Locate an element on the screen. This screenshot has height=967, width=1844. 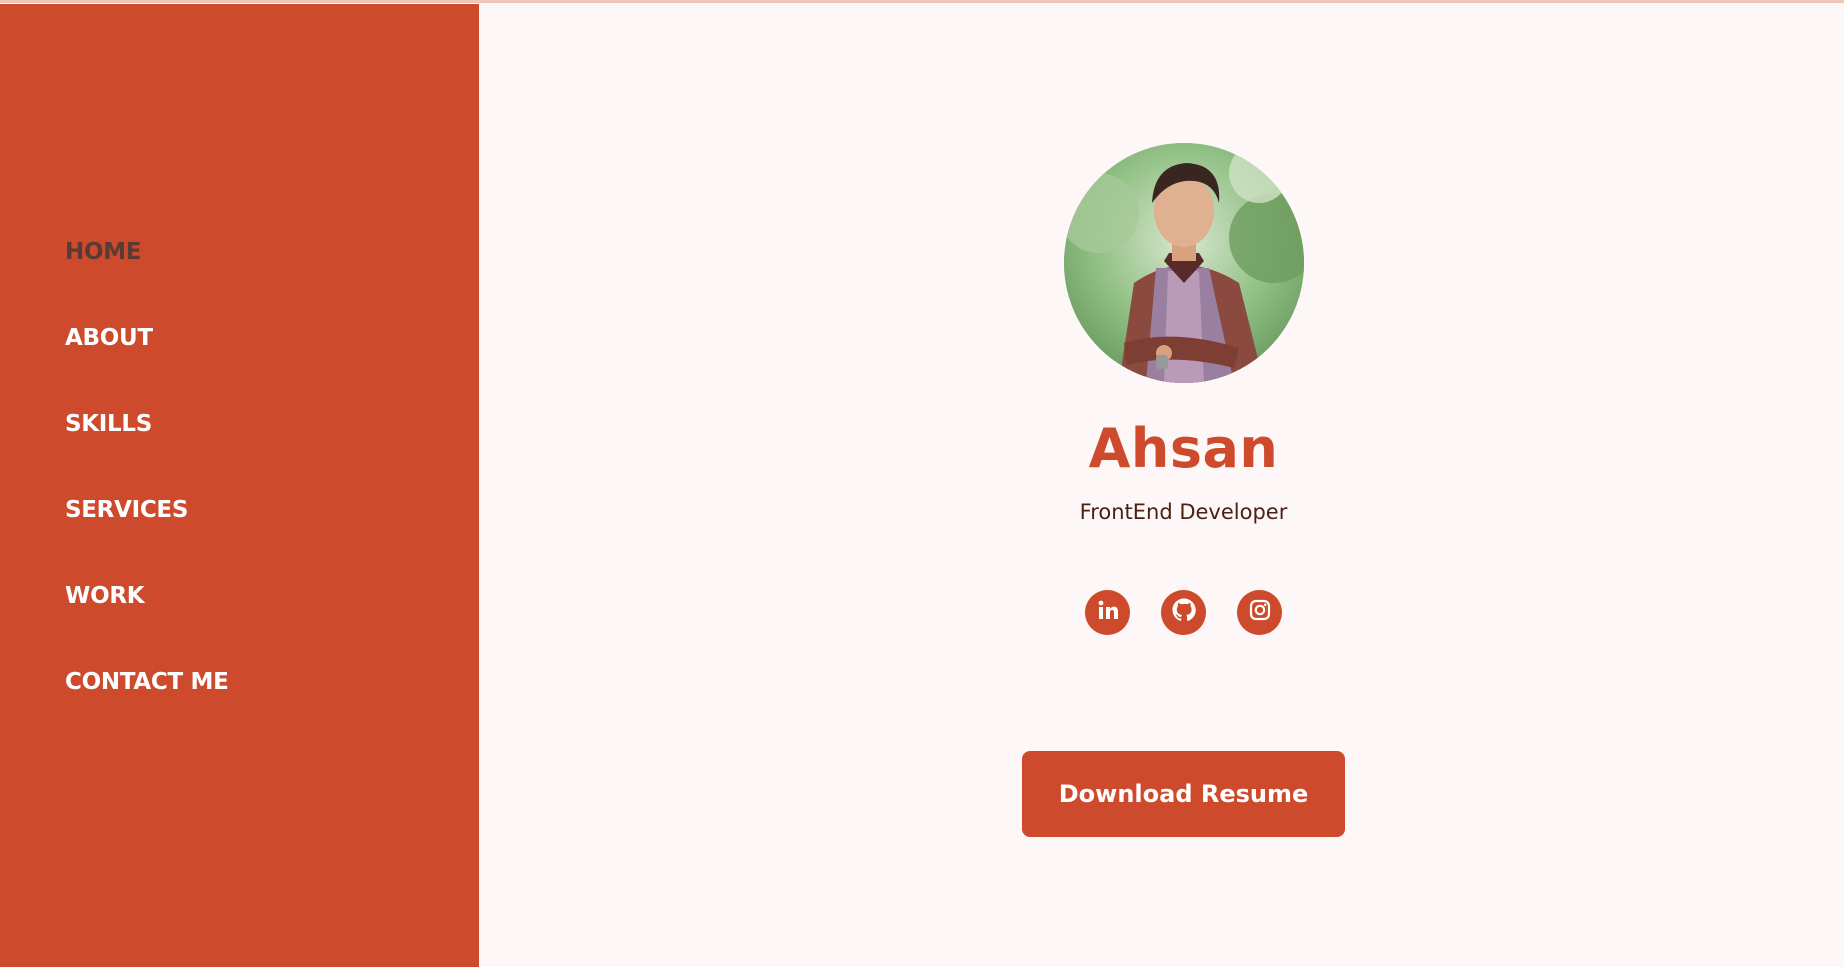
instagram-icon is located at coordinates (1260, 612).